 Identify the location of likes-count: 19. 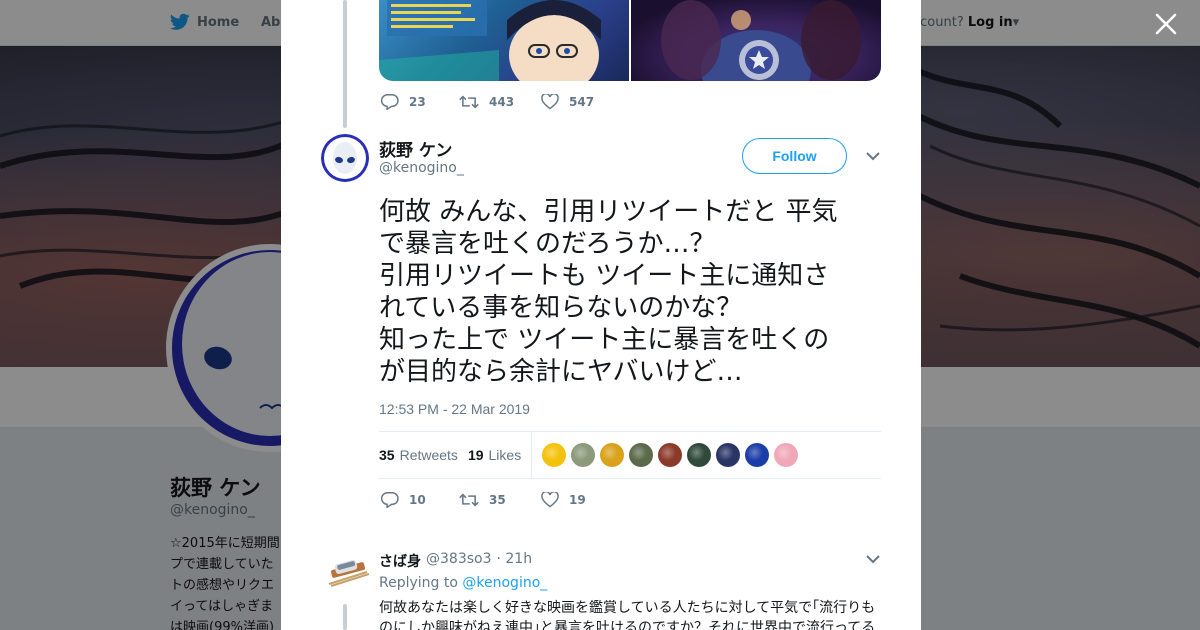
(475, 455).